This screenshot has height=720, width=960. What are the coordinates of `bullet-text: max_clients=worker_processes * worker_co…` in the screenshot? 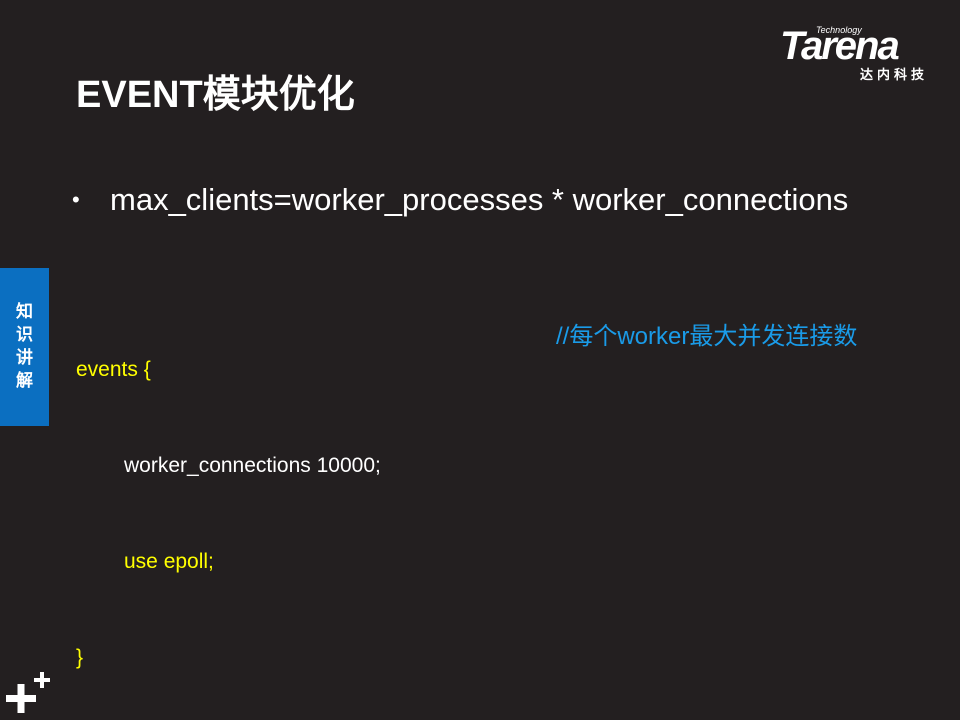 It's located at (479, 199).